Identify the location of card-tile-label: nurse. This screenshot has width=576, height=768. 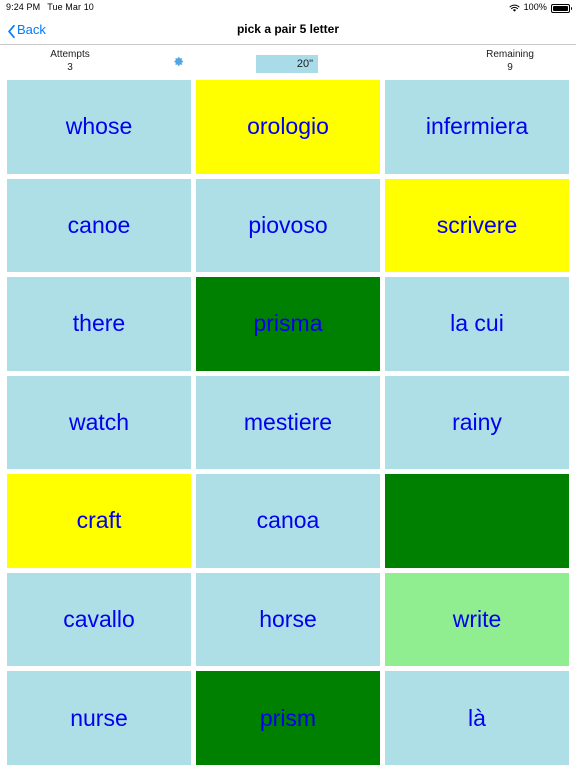
(99, 717).